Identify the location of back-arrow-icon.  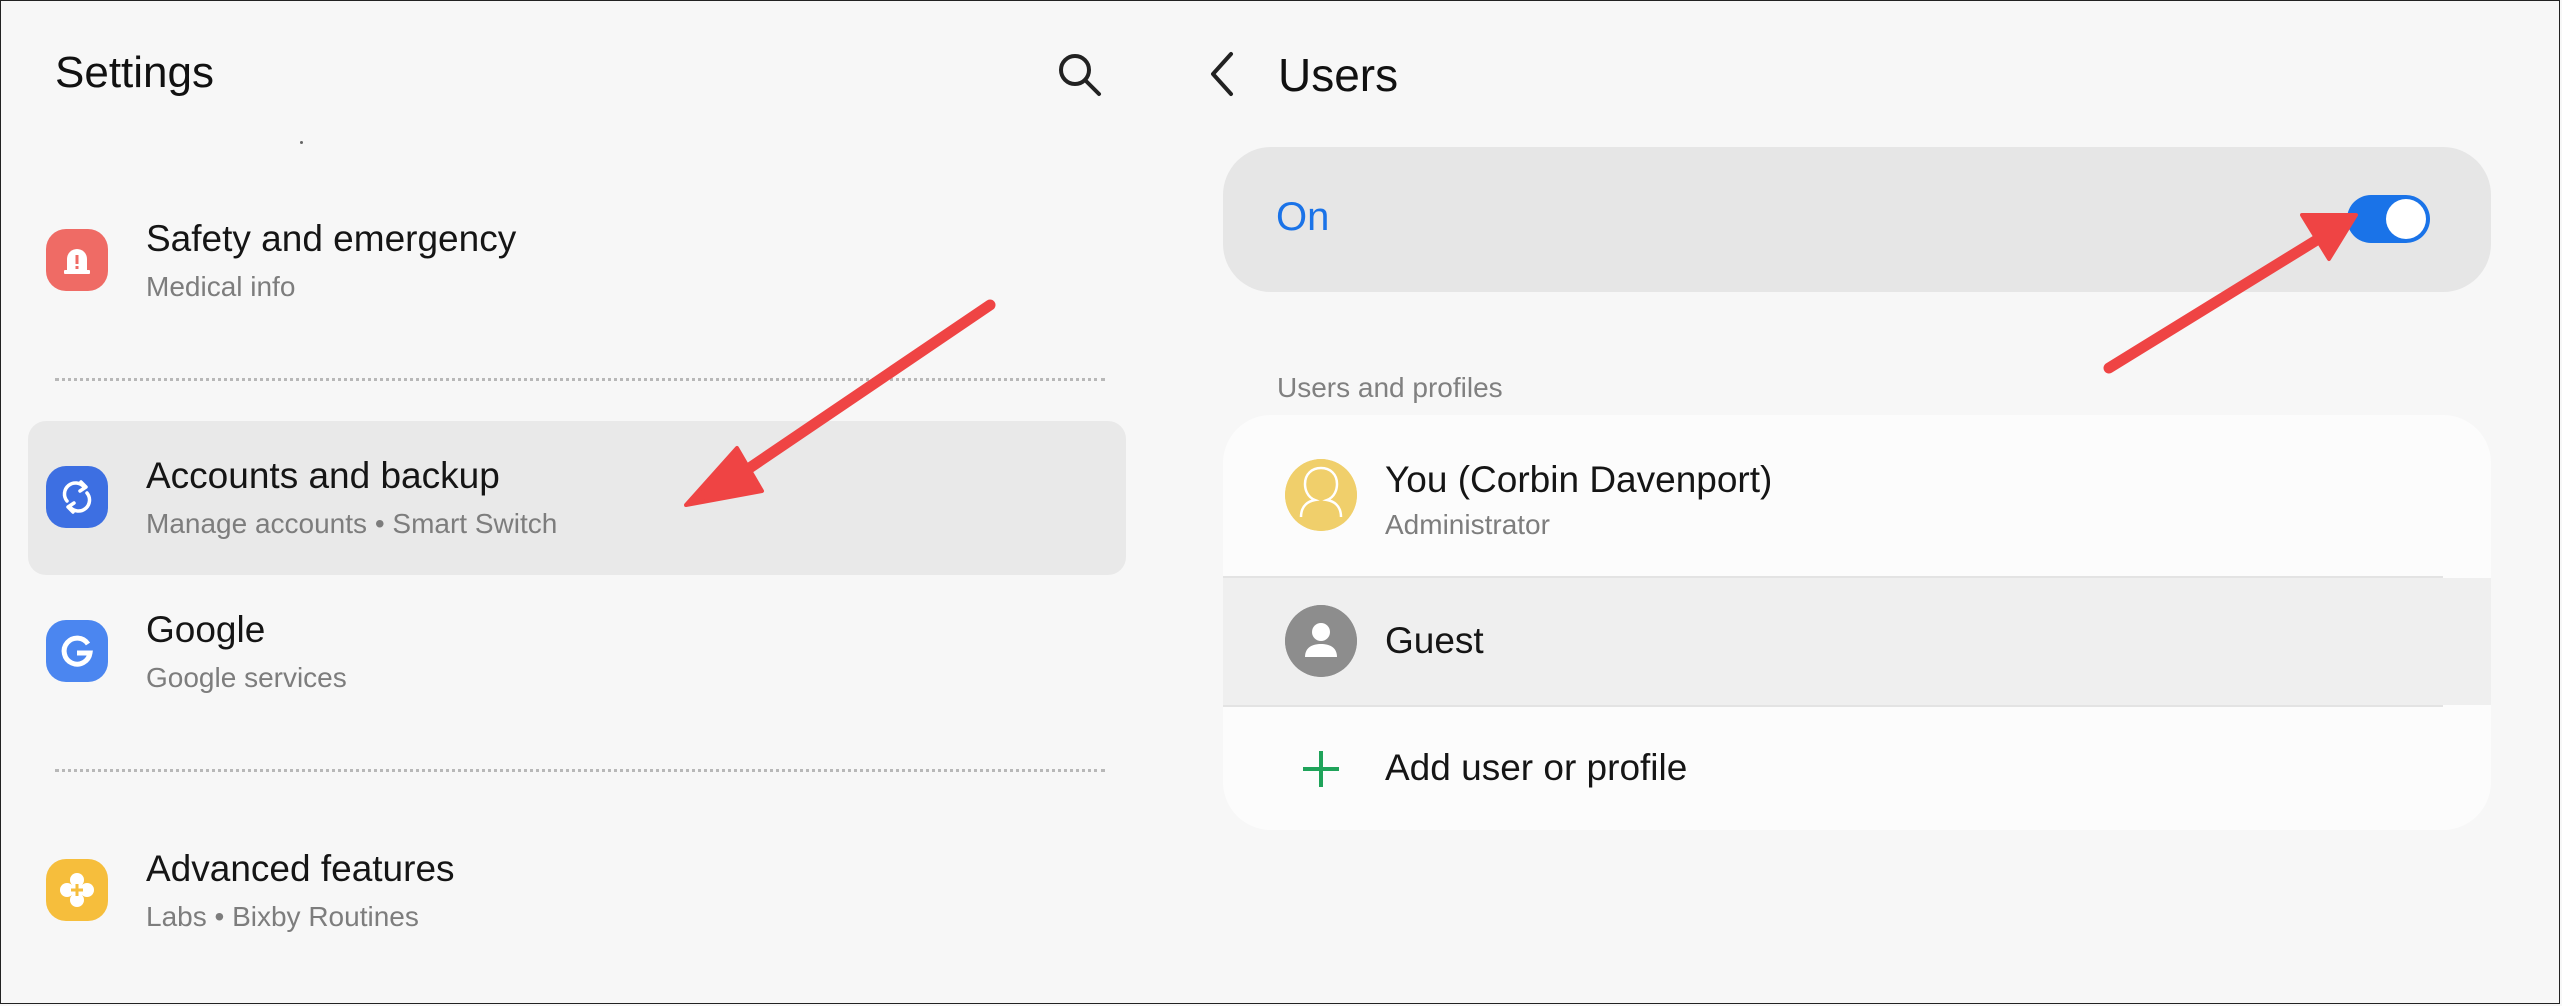
(1223, 74).